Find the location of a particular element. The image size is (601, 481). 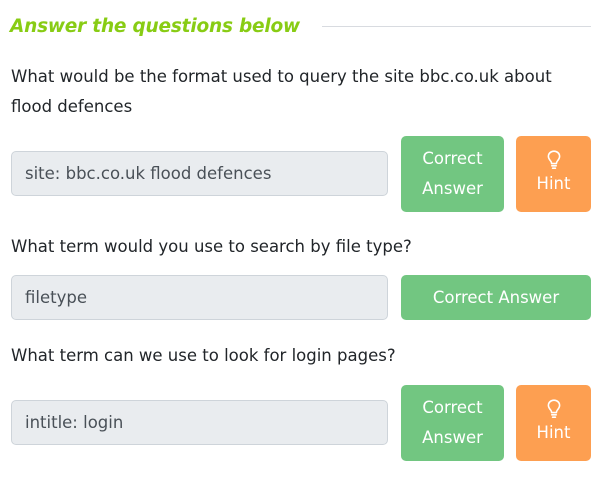

question-3-hint-button: Hint is located at coordinates (553, 423).